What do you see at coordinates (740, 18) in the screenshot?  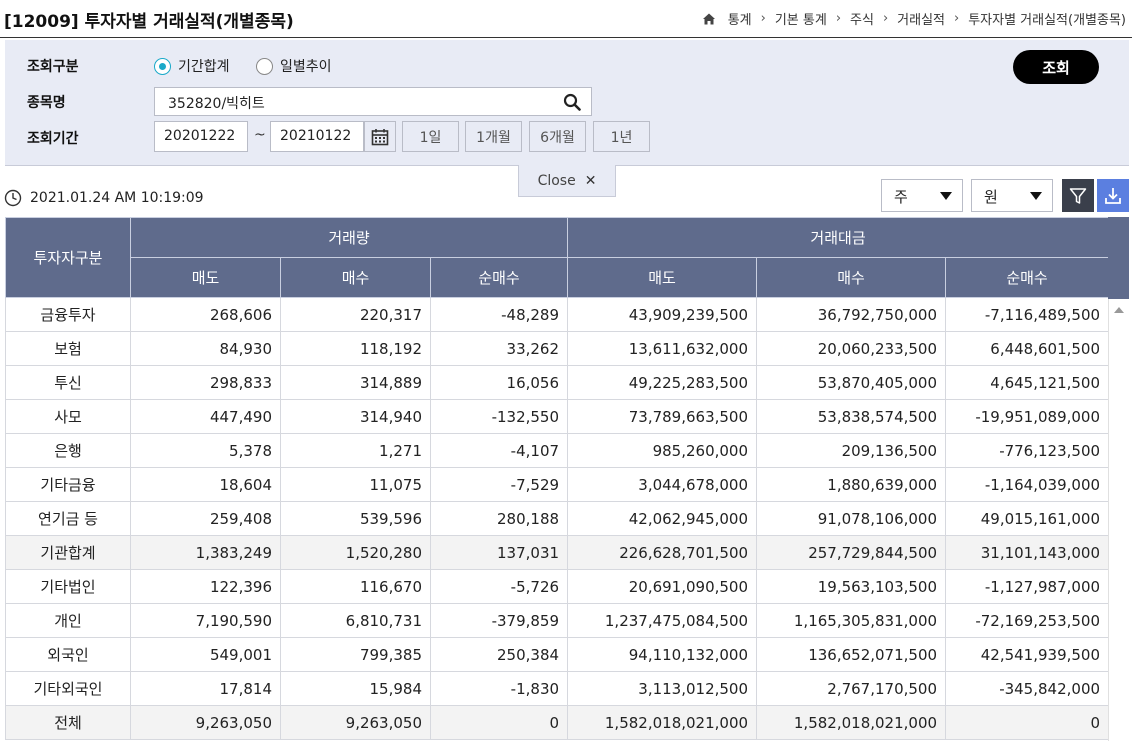 I see `breadcrumb-item: 통계` at bounding box center [740, 18].